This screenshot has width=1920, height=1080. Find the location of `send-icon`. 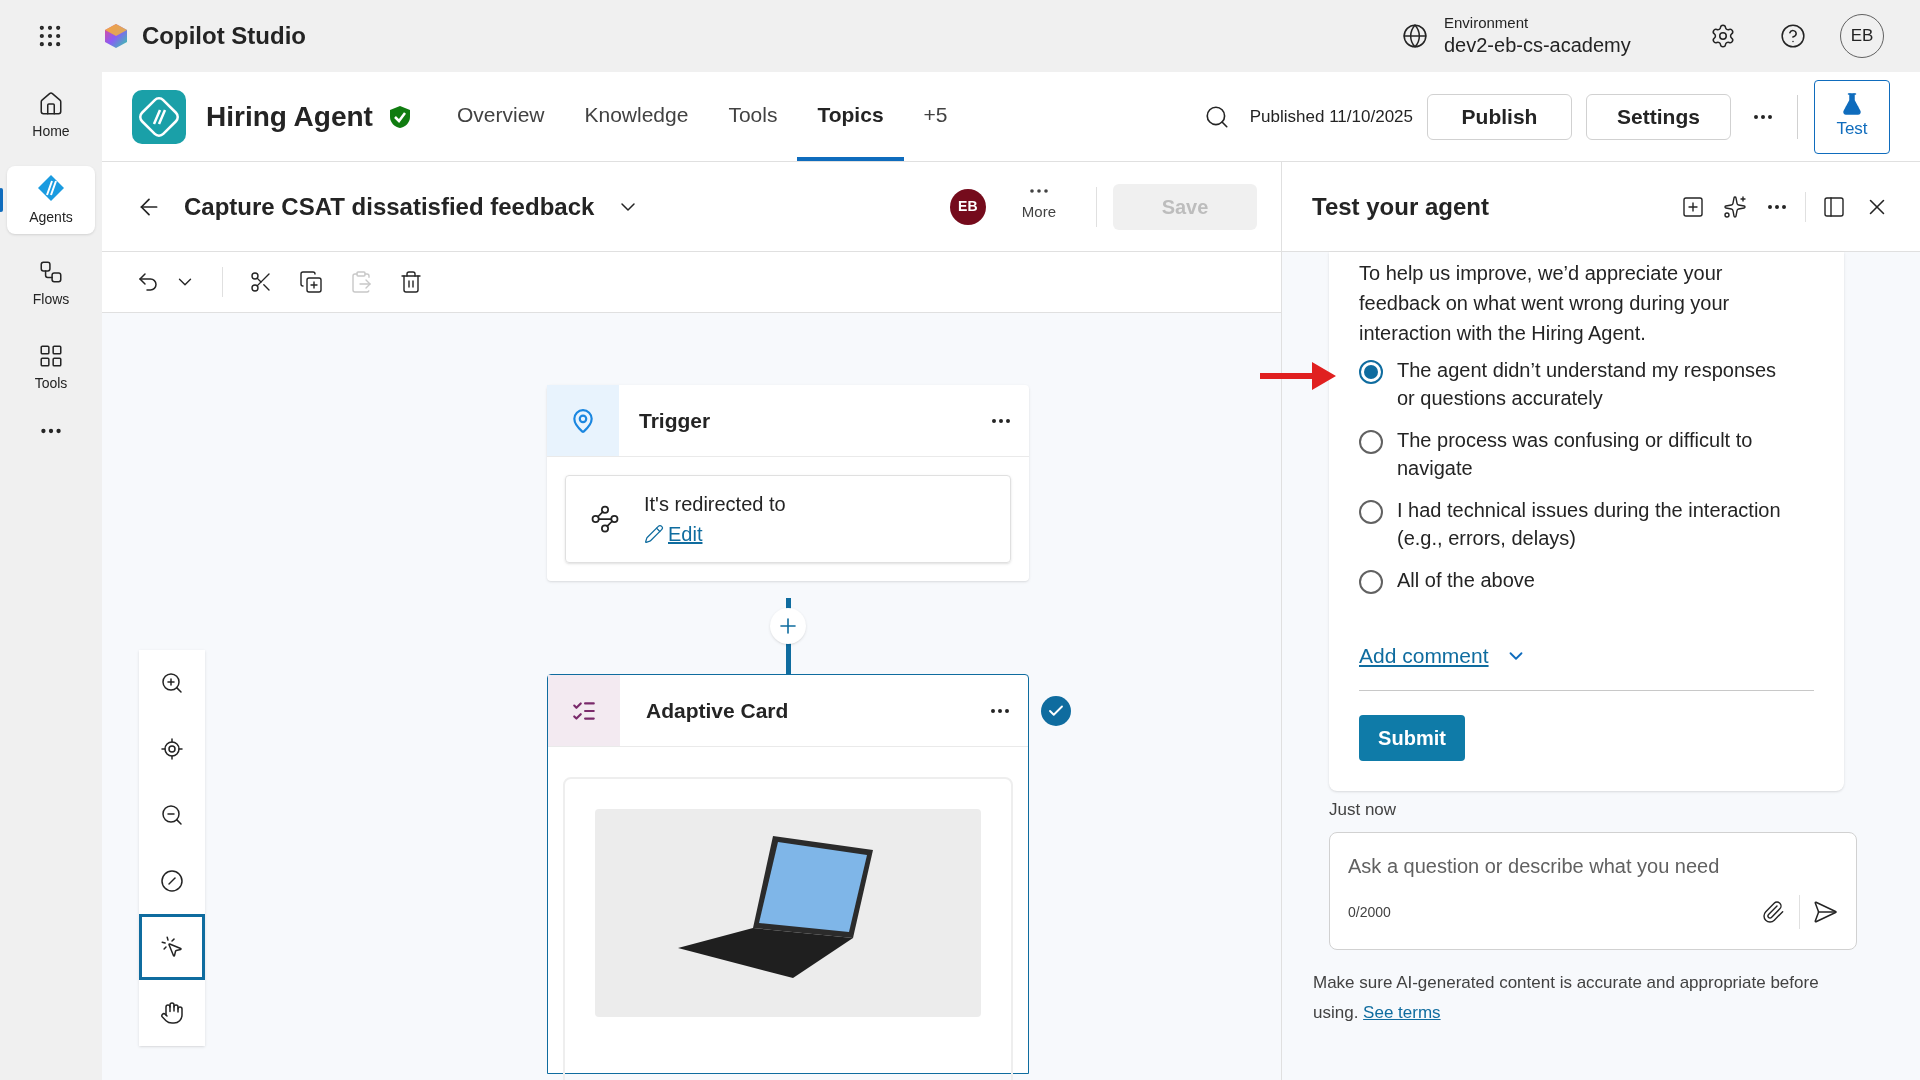

send-icon is located at coordinates (1825, 912).